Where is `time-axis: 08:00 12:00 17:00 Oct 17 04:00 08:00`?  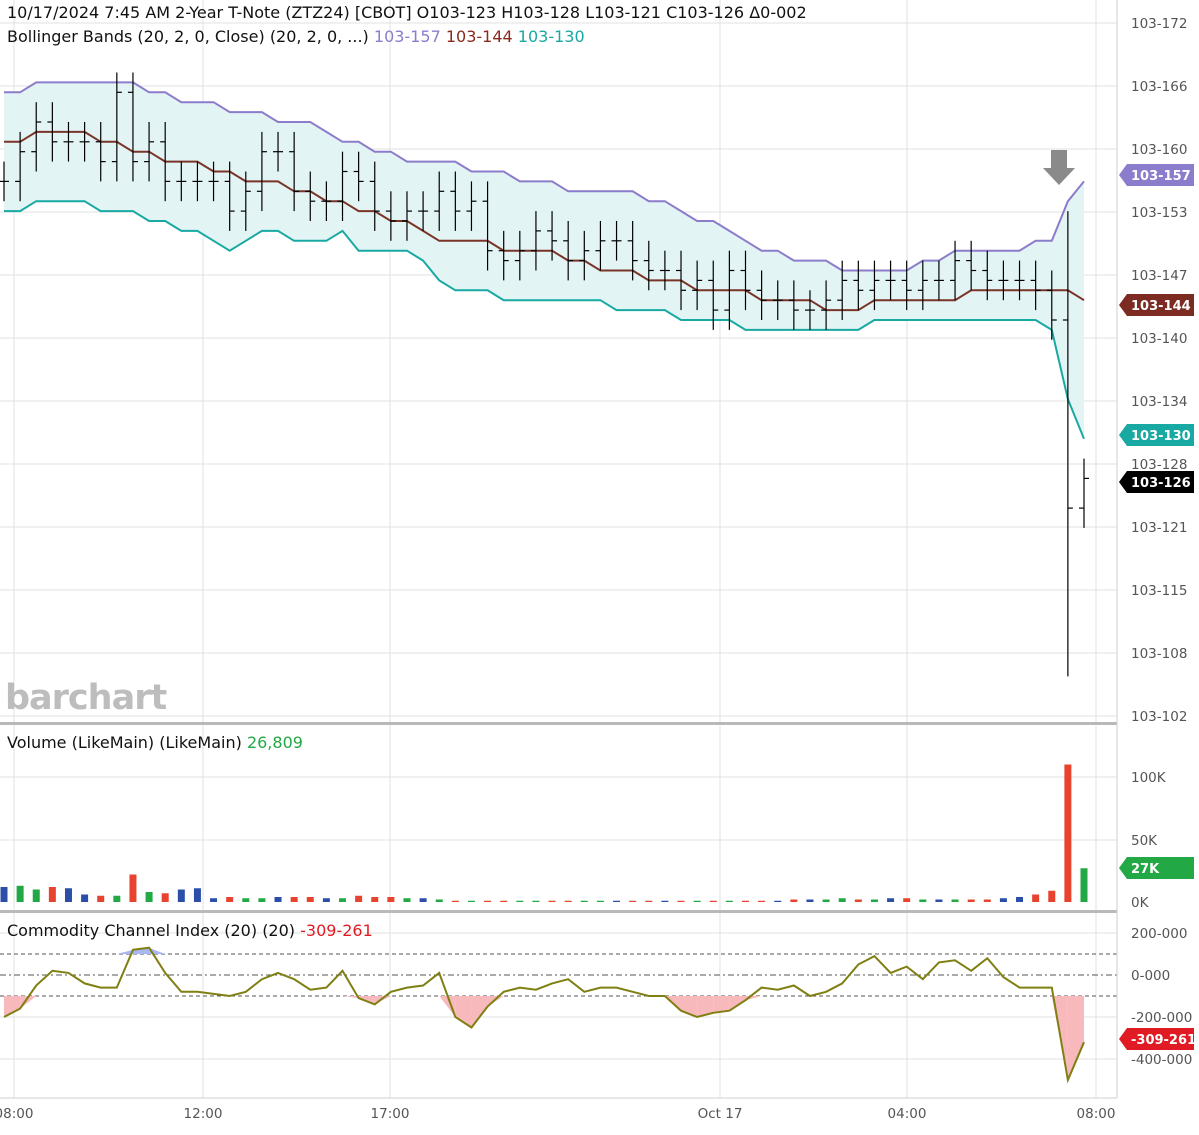 time-axis: 08:00 12:00 17:00 Oct 17 04:00 08:00 is located at coordinates (557, 1114).